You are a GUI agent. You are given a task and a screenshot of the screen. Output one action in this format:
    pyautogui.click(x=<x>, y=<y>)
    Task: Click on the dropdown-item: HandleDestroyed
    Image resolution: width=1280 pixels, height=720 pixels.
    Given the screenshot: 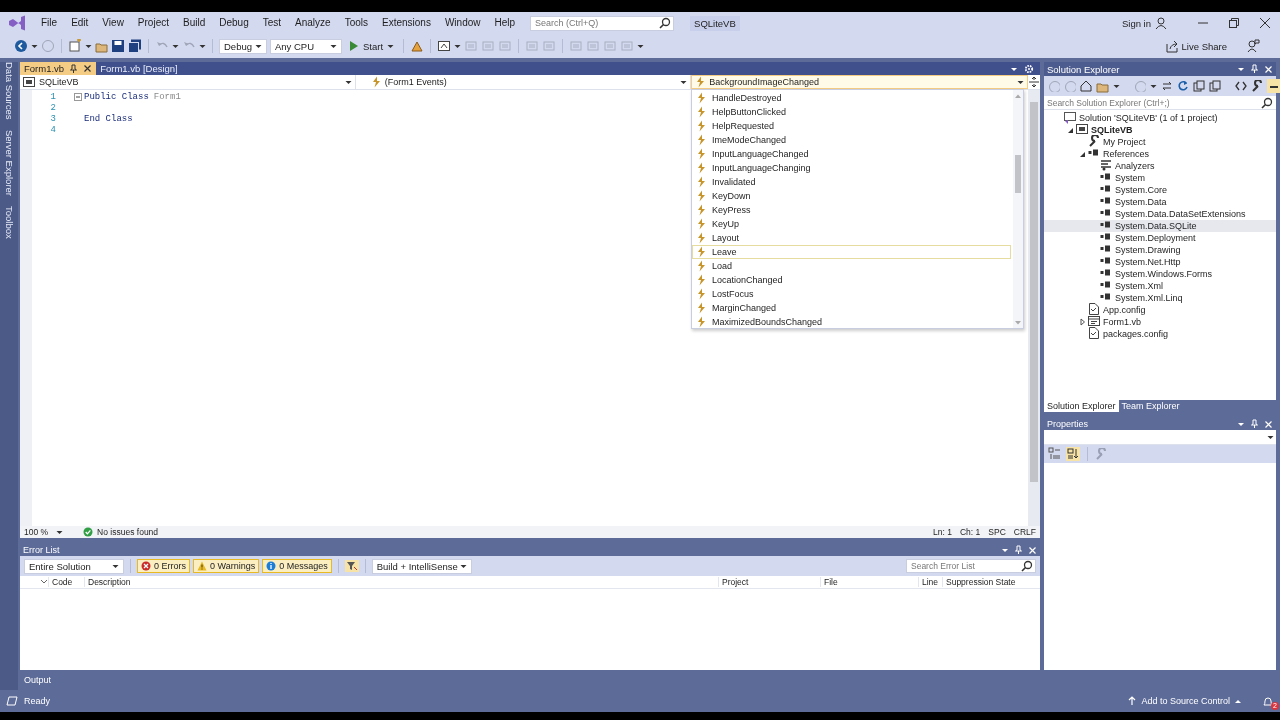 What is the action you would take?
    pyautogui.click(x=851, y=98)
    